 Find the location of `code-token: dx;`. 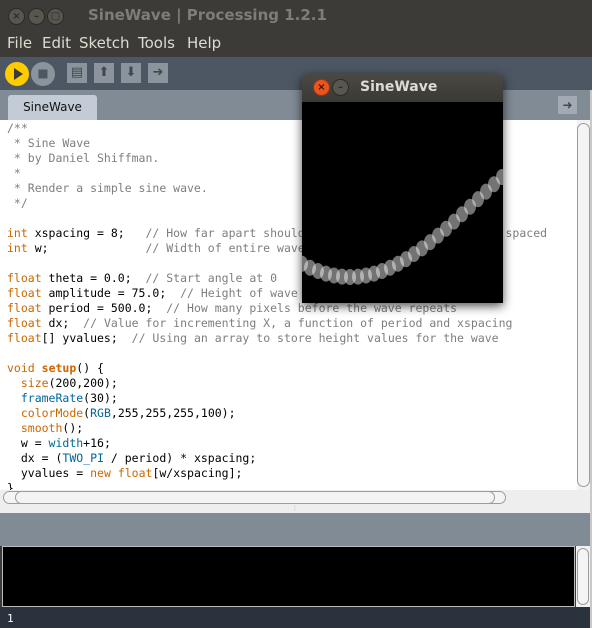

code-token: dx; is located at coordinates (62, 323).